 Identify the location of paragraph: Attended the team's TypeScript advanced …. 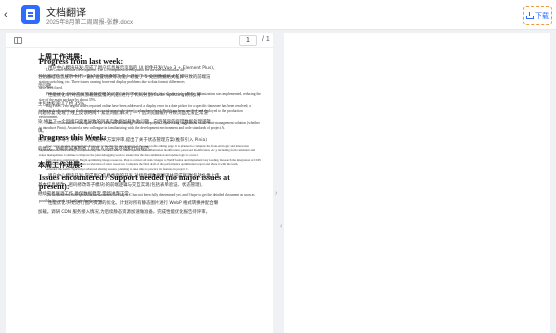
(117, 169).